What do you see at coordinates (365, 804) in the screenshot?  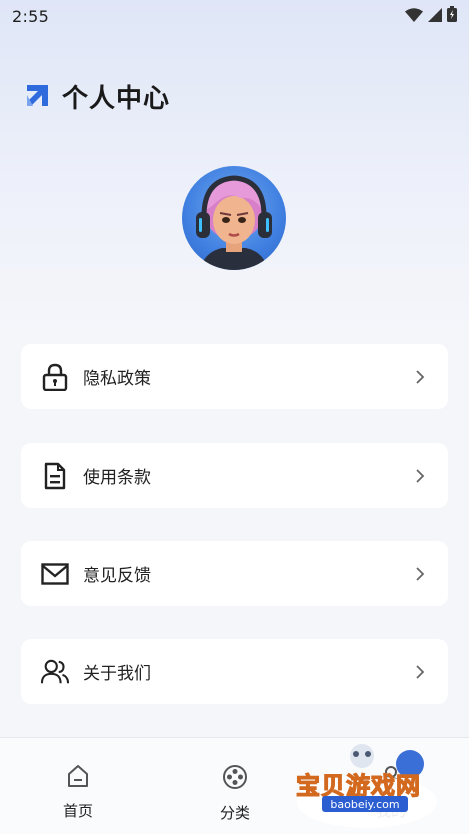 I see `watermark-url: baobeiy.com` at bounding box center [365, 804].